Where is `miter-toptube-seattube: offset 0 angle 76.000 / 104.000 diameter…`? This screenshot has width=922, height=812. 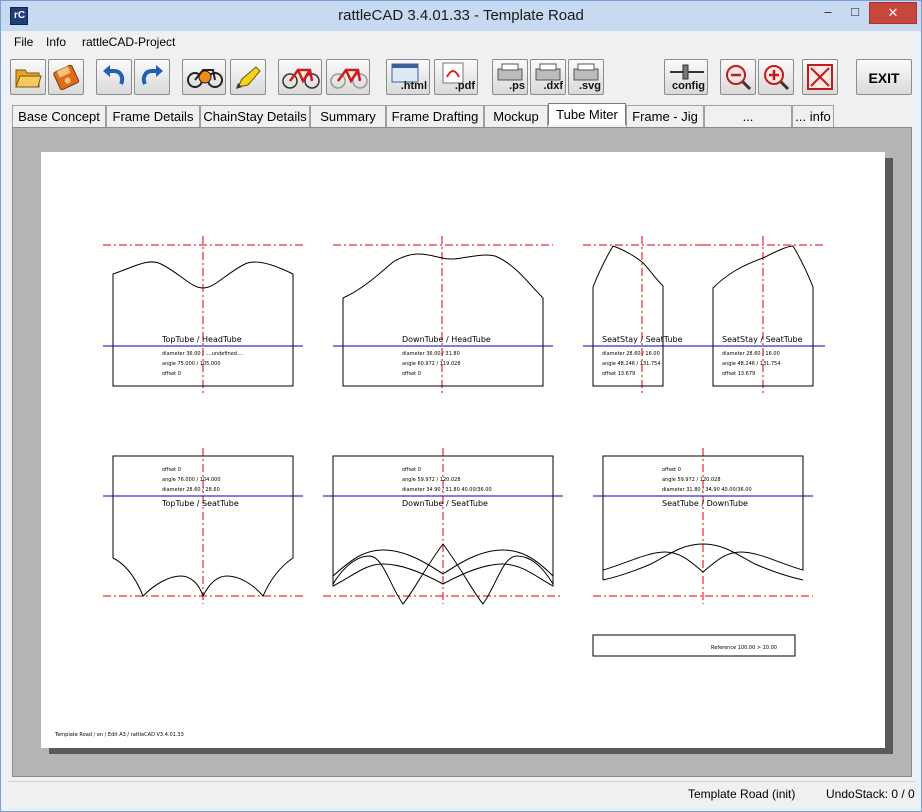
miter-toptube-seattube: offset 0 angle 76.000 / 104.000 diameter… is located at coordinates (203, 526).